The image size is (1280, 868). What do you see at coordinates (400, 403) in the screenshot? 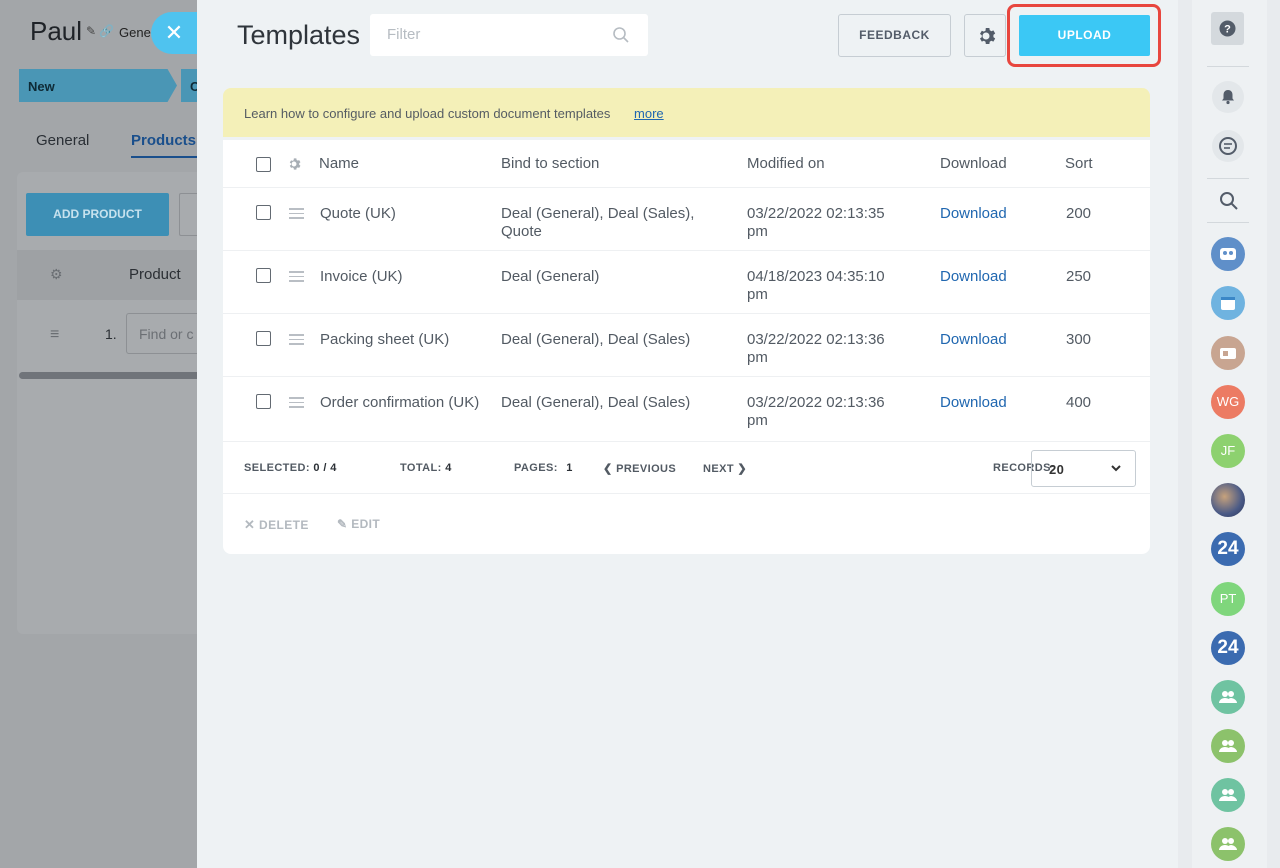
I see `template-name: Order confirmation (UK)` at bounding box center [400, 403].